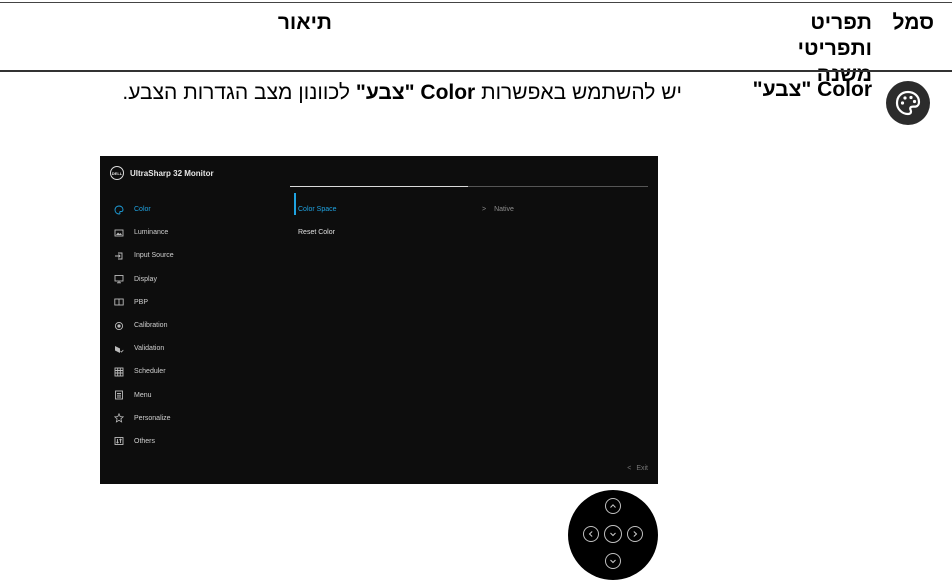  I want to click on chevron-right-icon: >, so click(484, 210).